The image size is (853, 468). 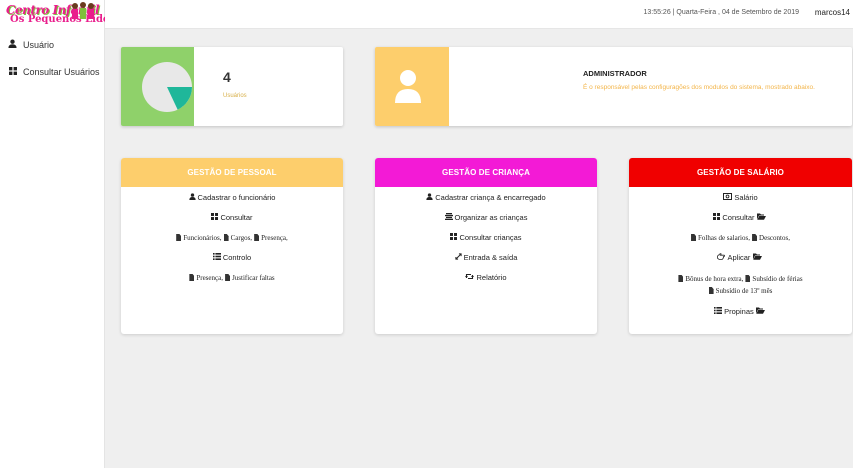 I want to click on link-label: Funcionários,, so click(x=202, y=238).